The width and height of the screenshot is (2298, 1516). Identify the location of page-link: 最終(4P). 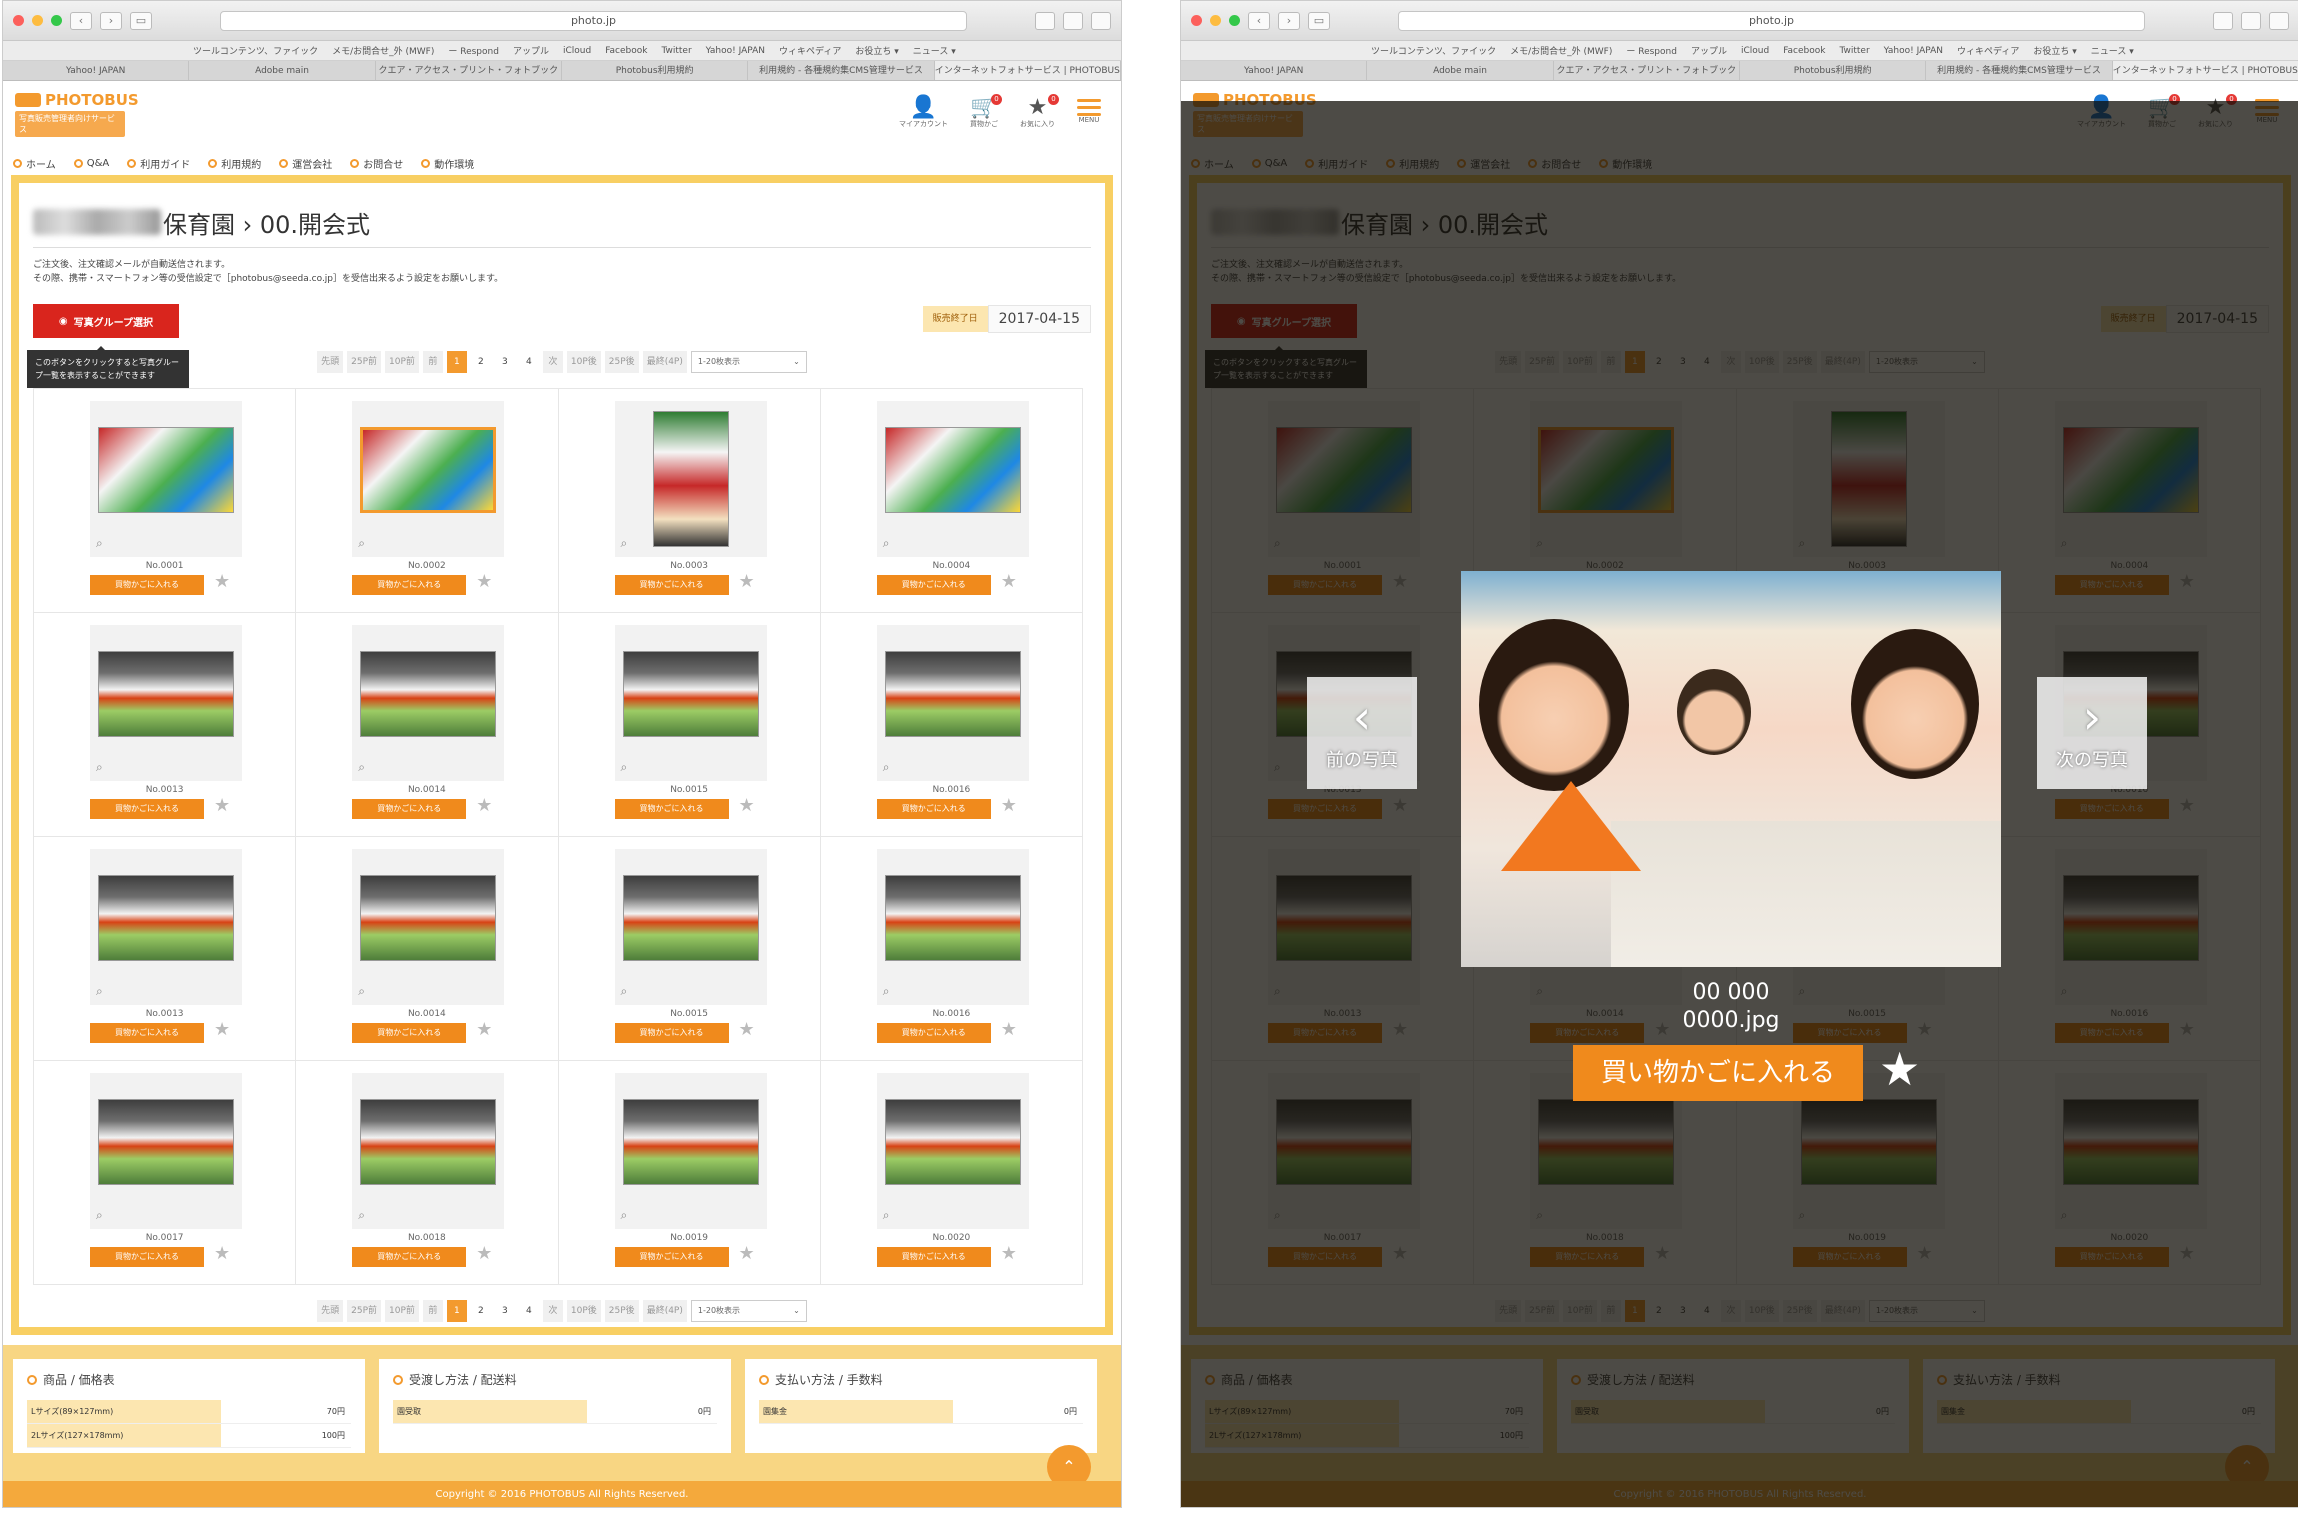
(664, 1311).